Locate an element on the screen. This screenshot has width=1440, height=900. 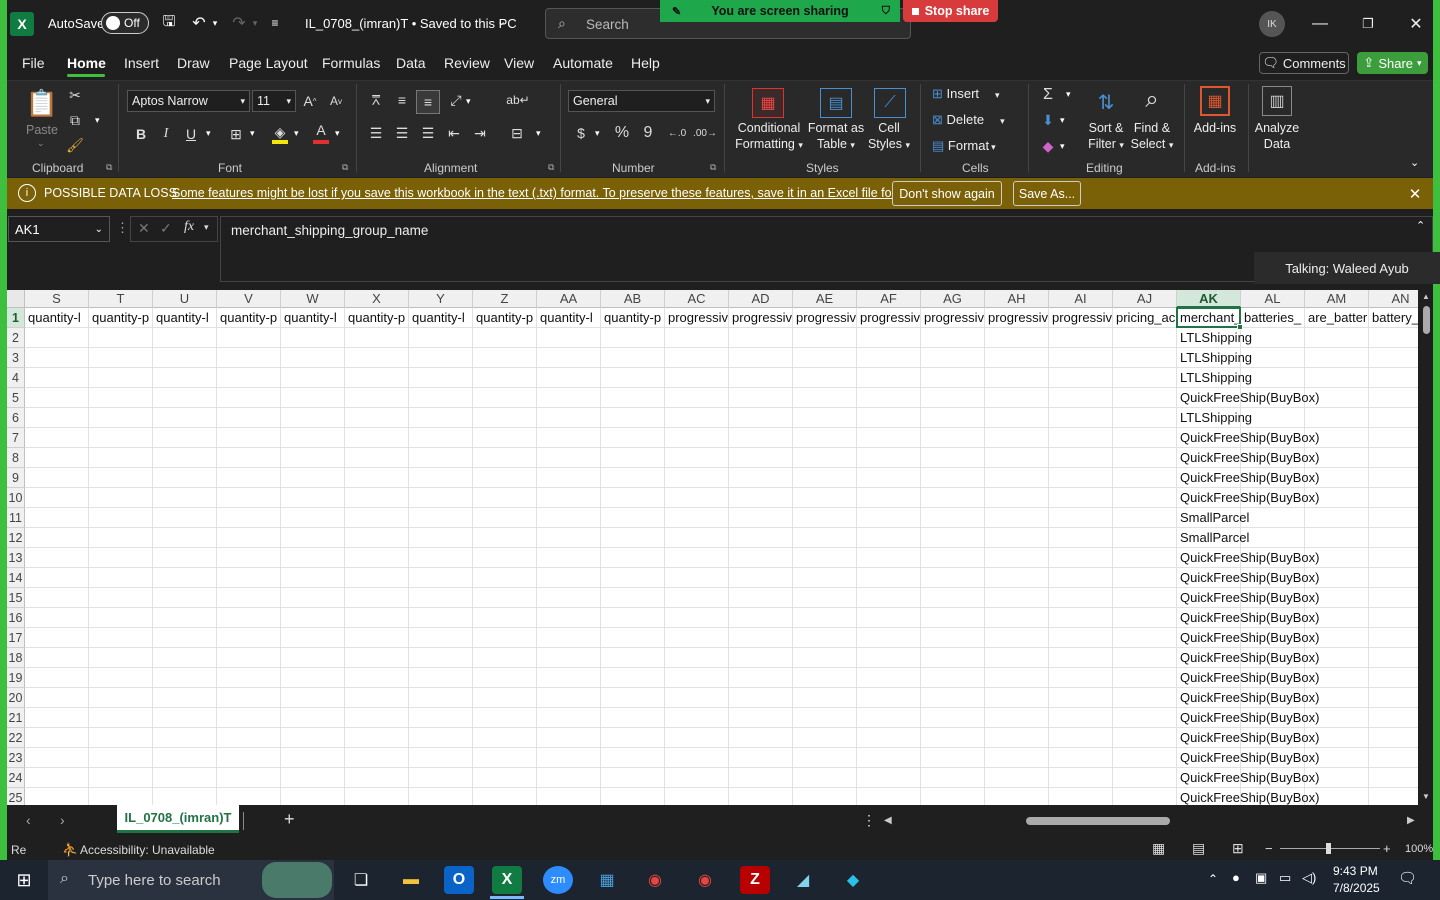
row-header: 22 is located at coordinates (16, 738).